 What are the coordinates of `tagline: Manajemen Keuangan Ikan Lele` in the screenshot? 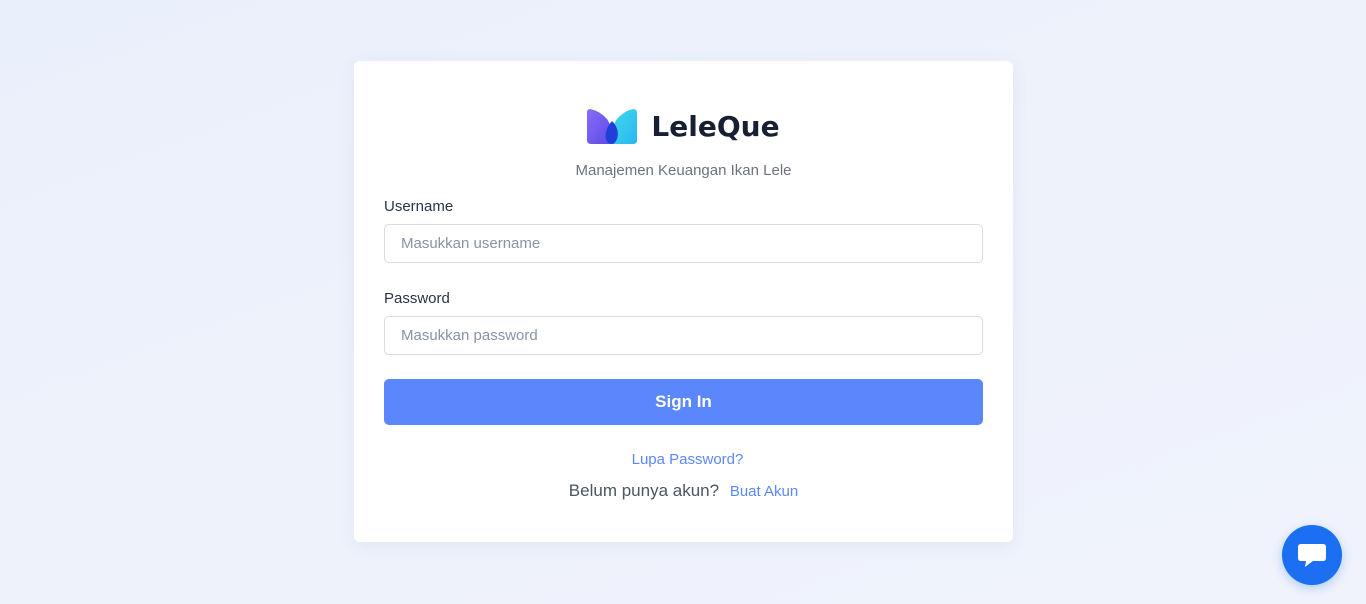 It's located at (683, 170).